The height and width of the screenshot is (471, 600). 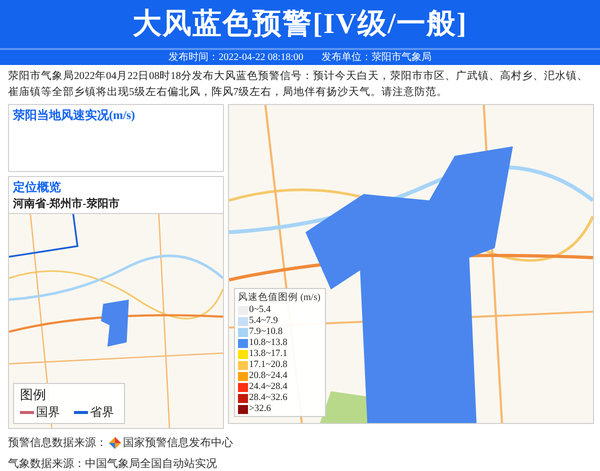 What do you see at coordinates (260, 409) in the screenshot?
I see `legend-label: >32.6` at bounding box center [260, 409].